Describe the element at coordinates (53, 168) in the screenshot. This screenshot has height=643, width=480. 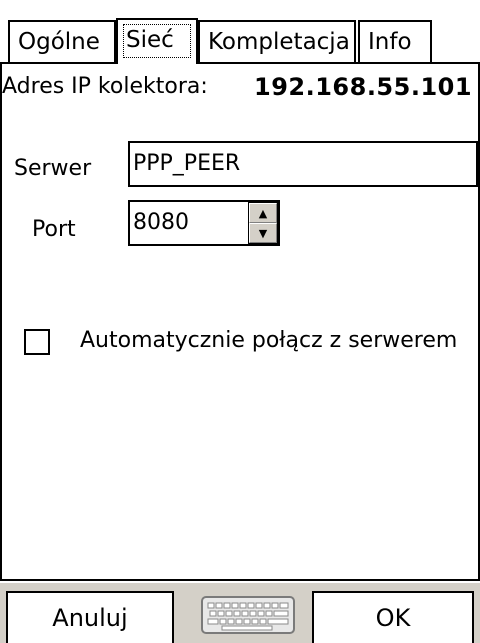
I see `server-label: Serwer` at that location.